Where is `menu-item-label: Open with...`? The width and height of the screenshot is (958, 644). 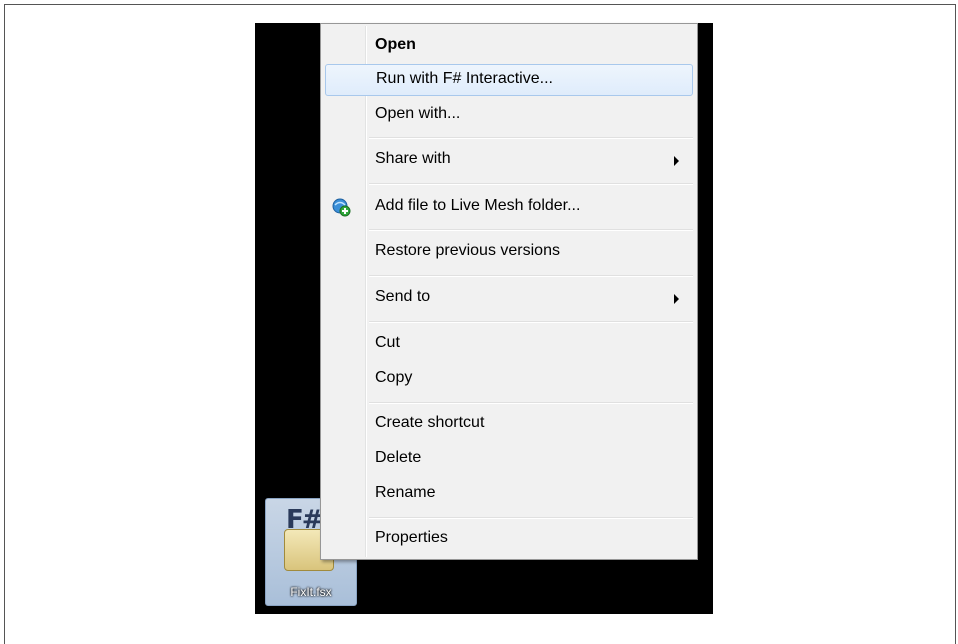
menu-item-label: Open with... is located at coordinates (418, 113).